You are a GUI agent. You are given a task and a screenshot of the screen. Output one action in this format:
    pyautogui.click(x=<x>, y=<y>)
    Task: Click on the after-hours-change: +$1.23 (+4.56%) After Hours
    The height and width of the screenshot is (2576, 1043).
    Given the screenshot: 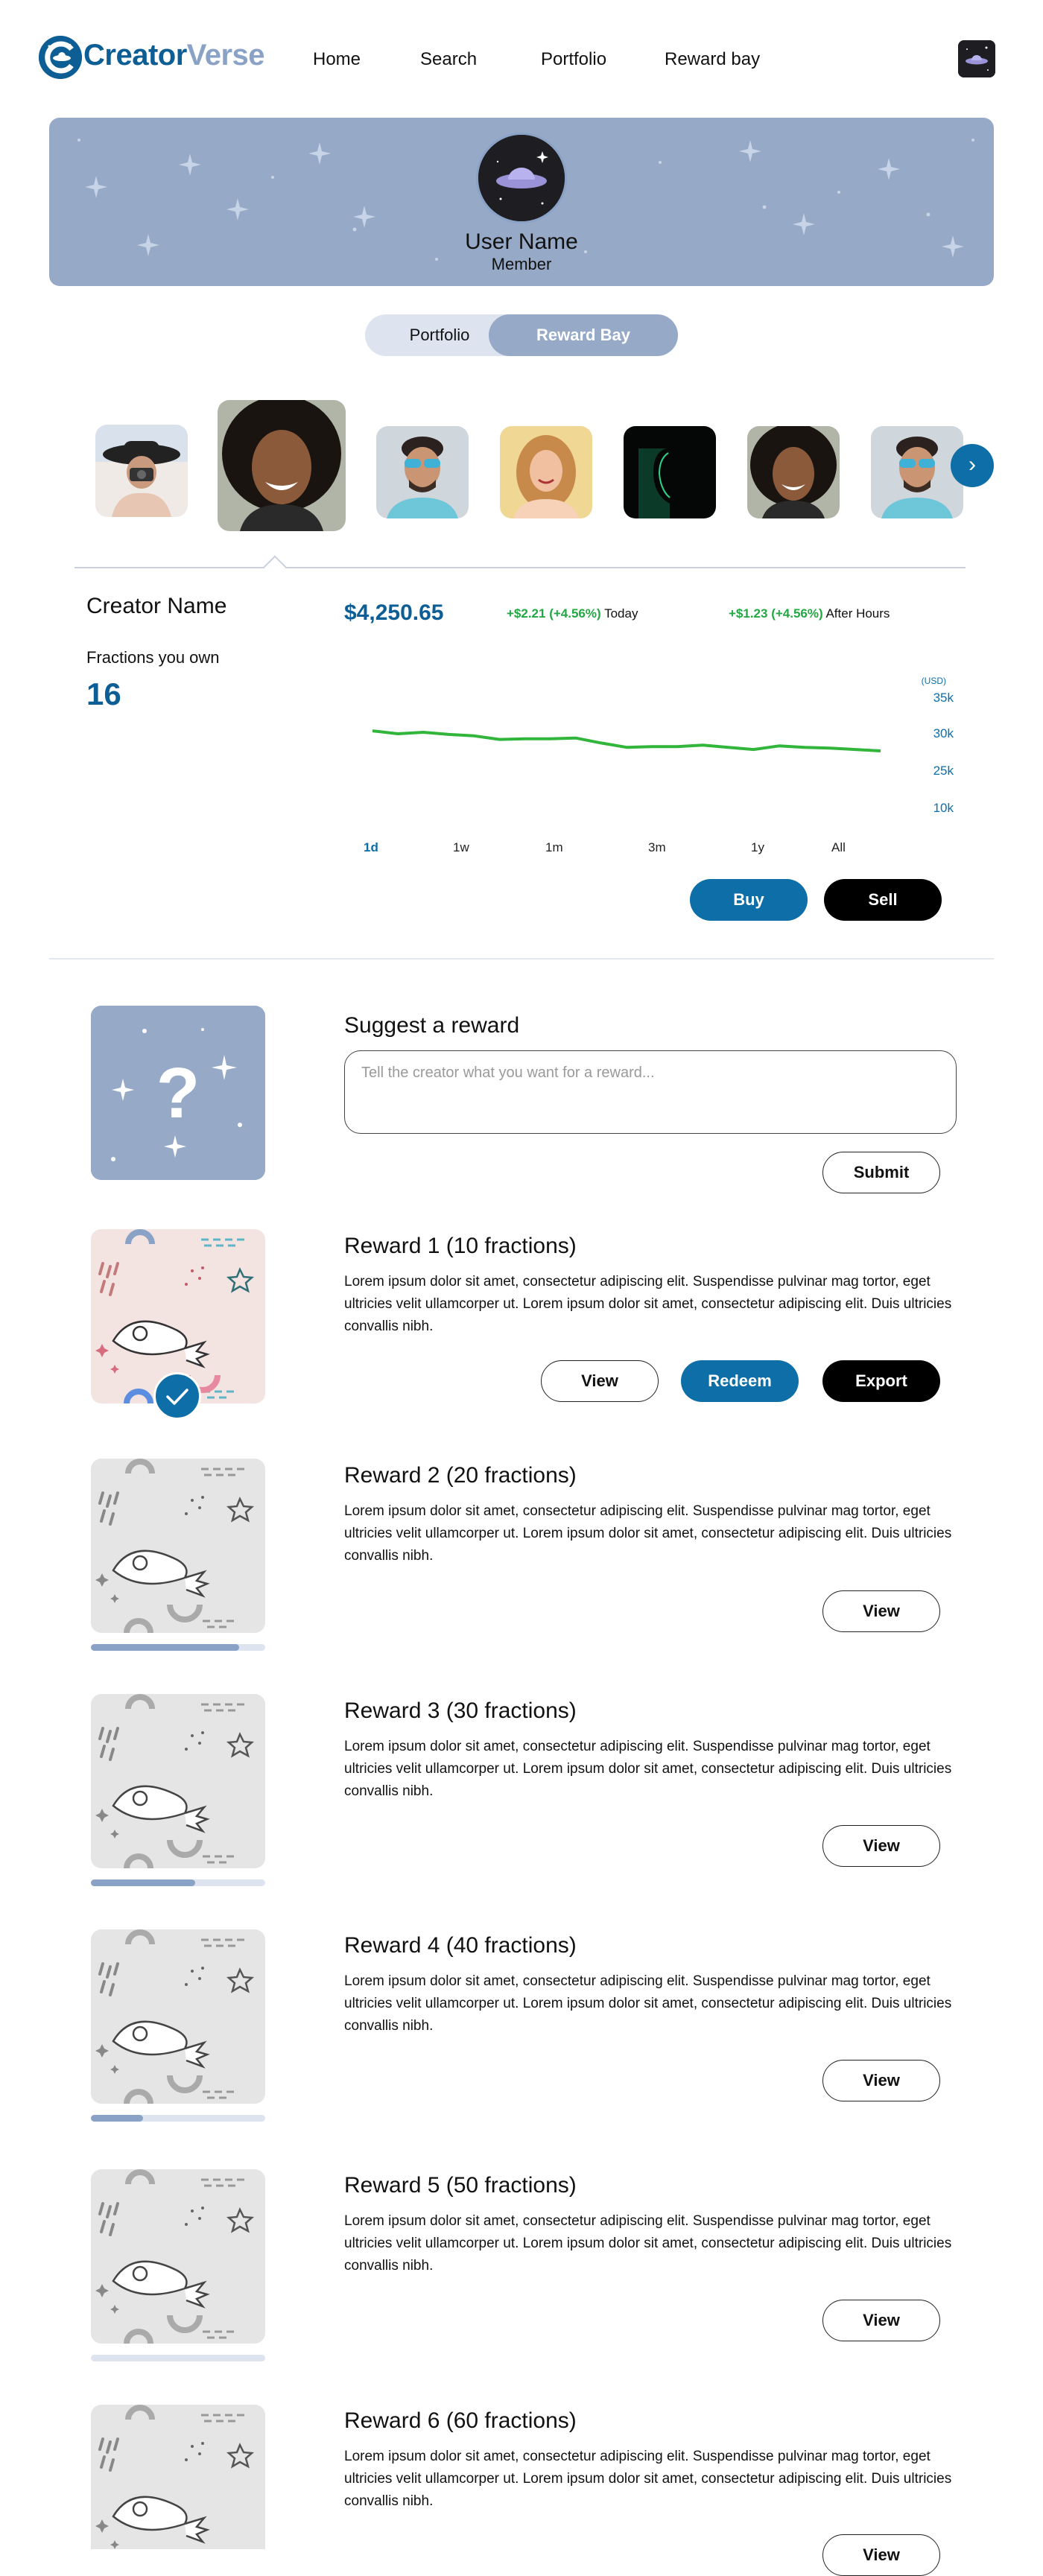 What is the action you would take?
    pyautogui.click(x=810, y=614)
    